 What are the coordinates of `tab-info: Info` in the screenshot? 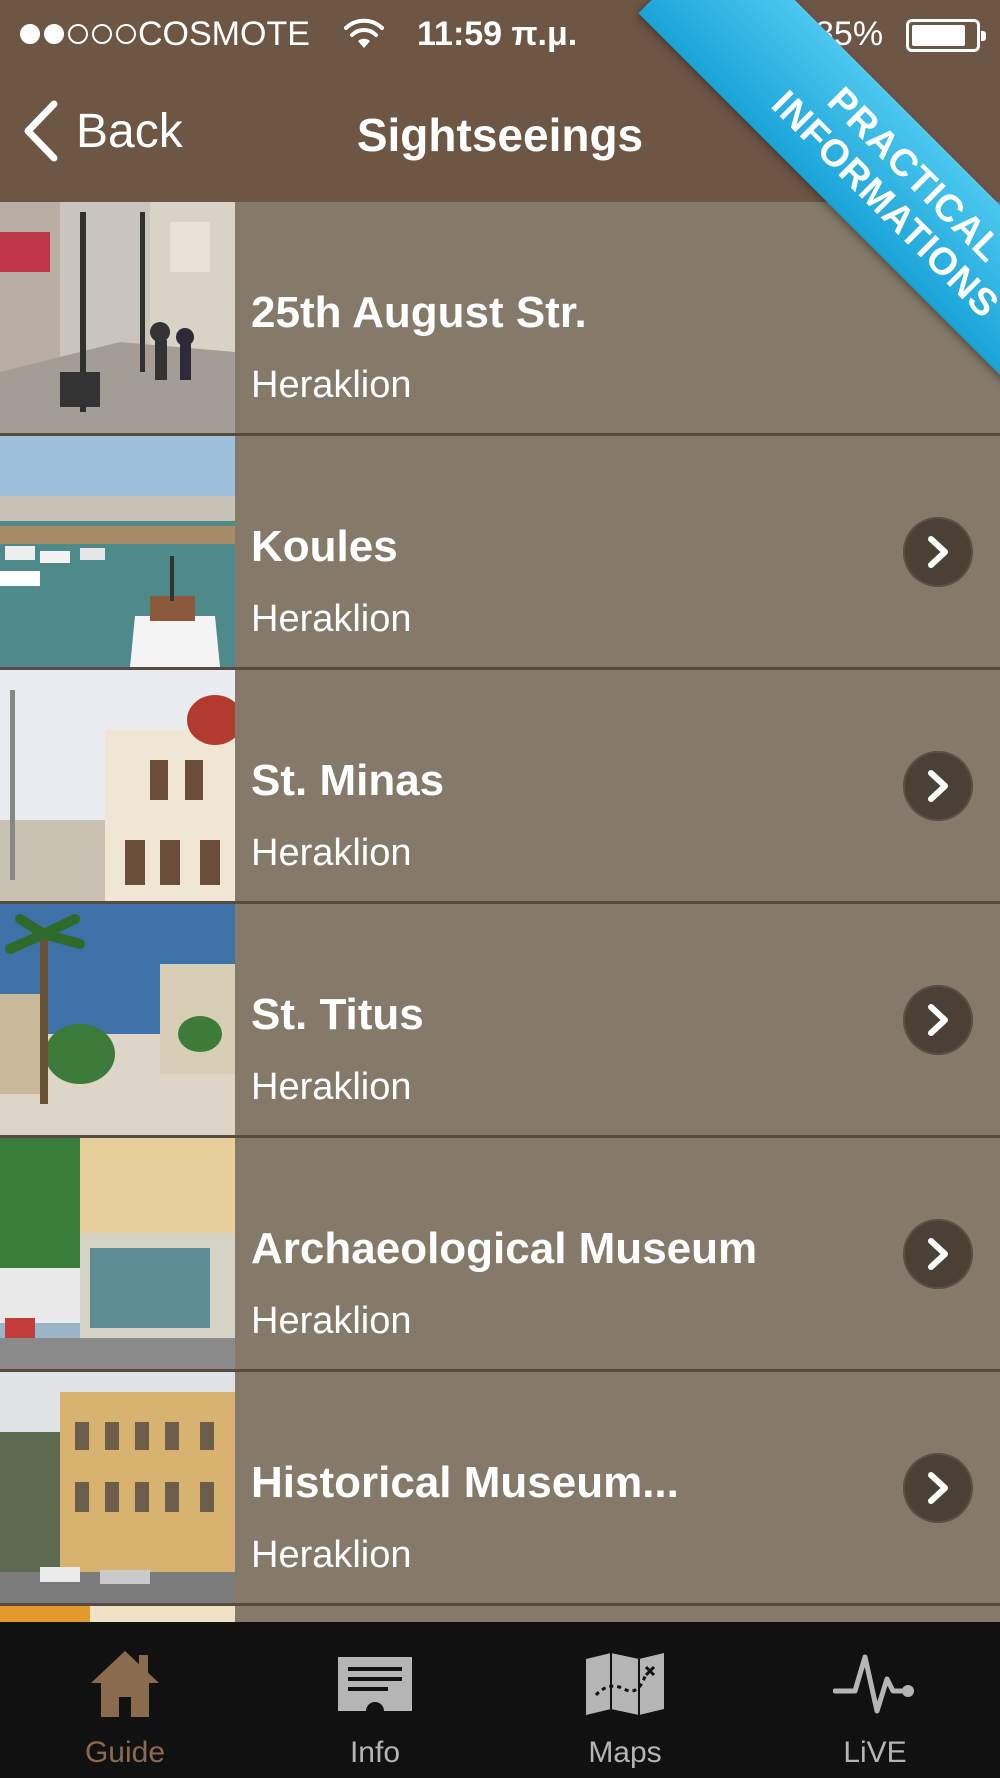 It's located at (375, 1700).